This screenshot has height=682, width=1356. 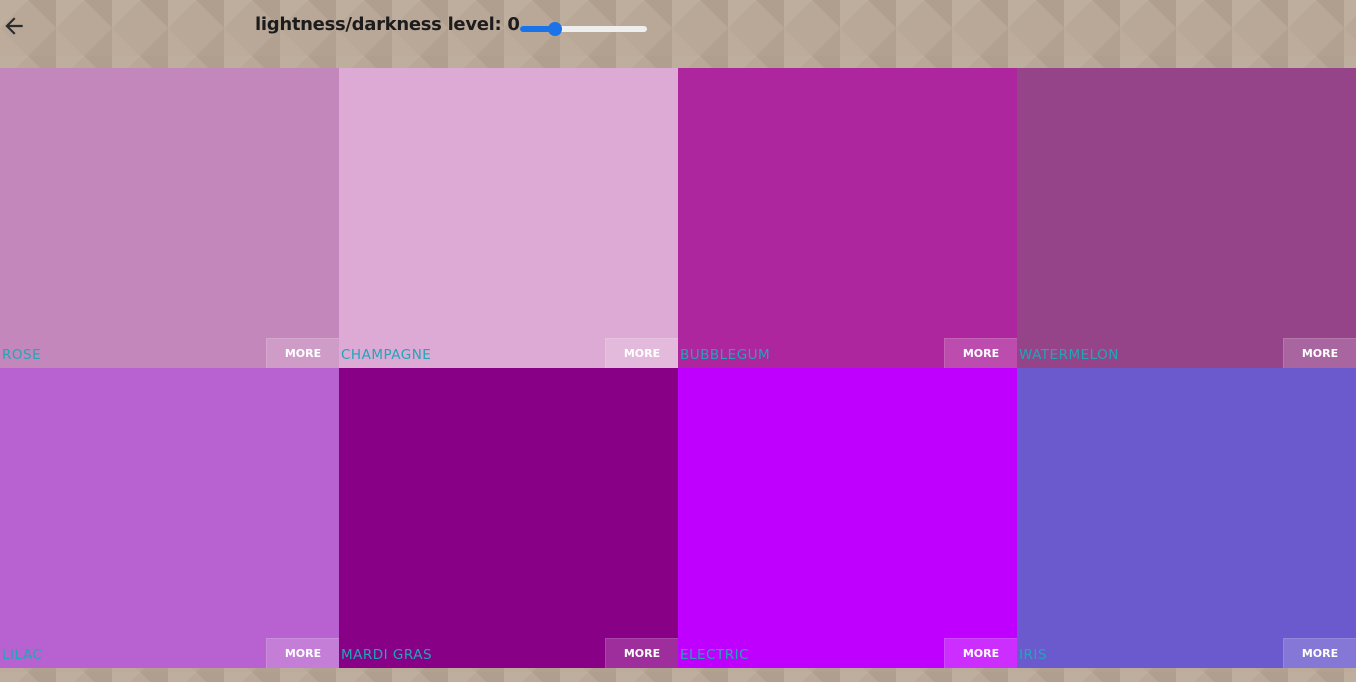 I want to click on color-swatch: BUBBLEGUM MORE, so click(x=847, y=218).